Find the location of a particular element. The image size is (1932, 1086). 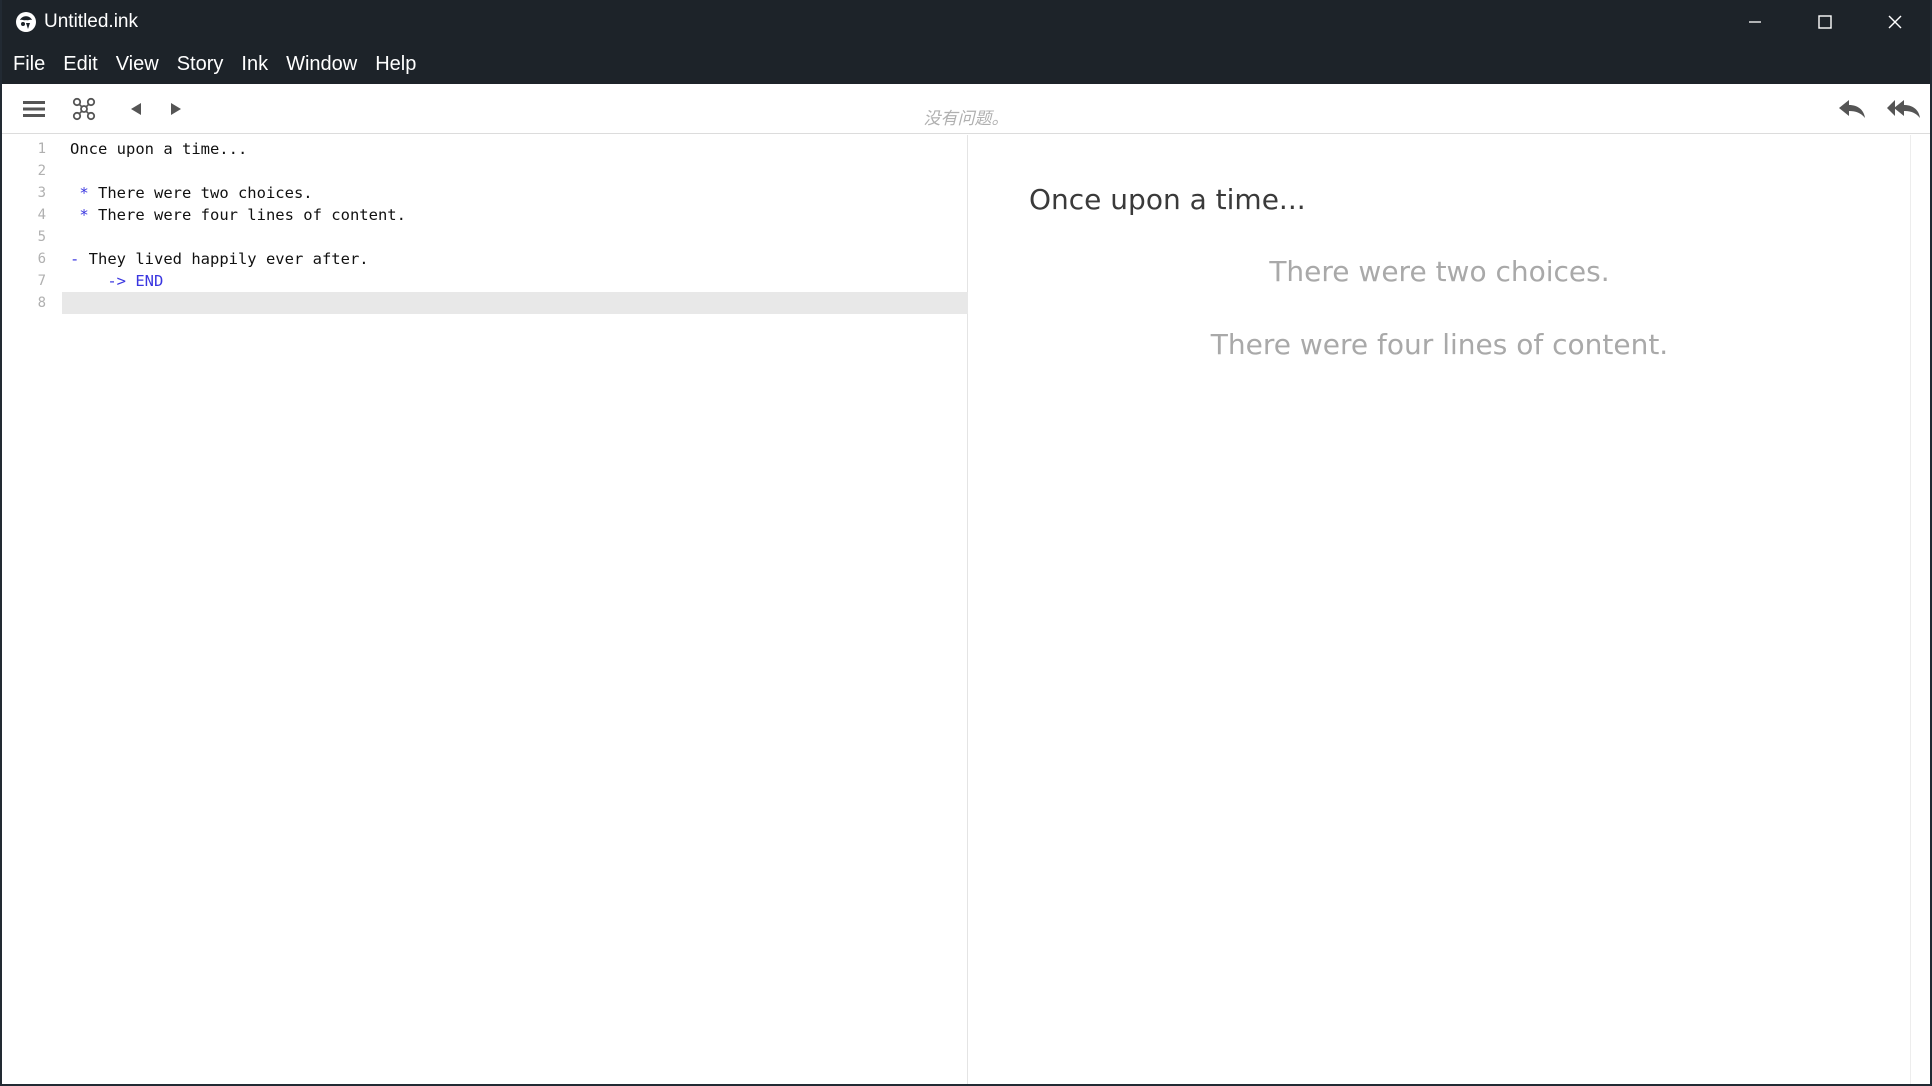

menu-ink: Ink is located at coordinates (254, 64).